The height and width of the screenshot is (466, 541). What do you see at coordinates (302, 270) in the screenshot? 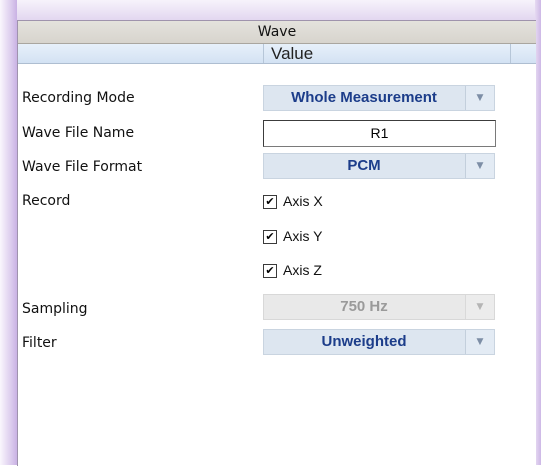
I see `axis-z-label: Axis Z` at bounding box center [302, 270].